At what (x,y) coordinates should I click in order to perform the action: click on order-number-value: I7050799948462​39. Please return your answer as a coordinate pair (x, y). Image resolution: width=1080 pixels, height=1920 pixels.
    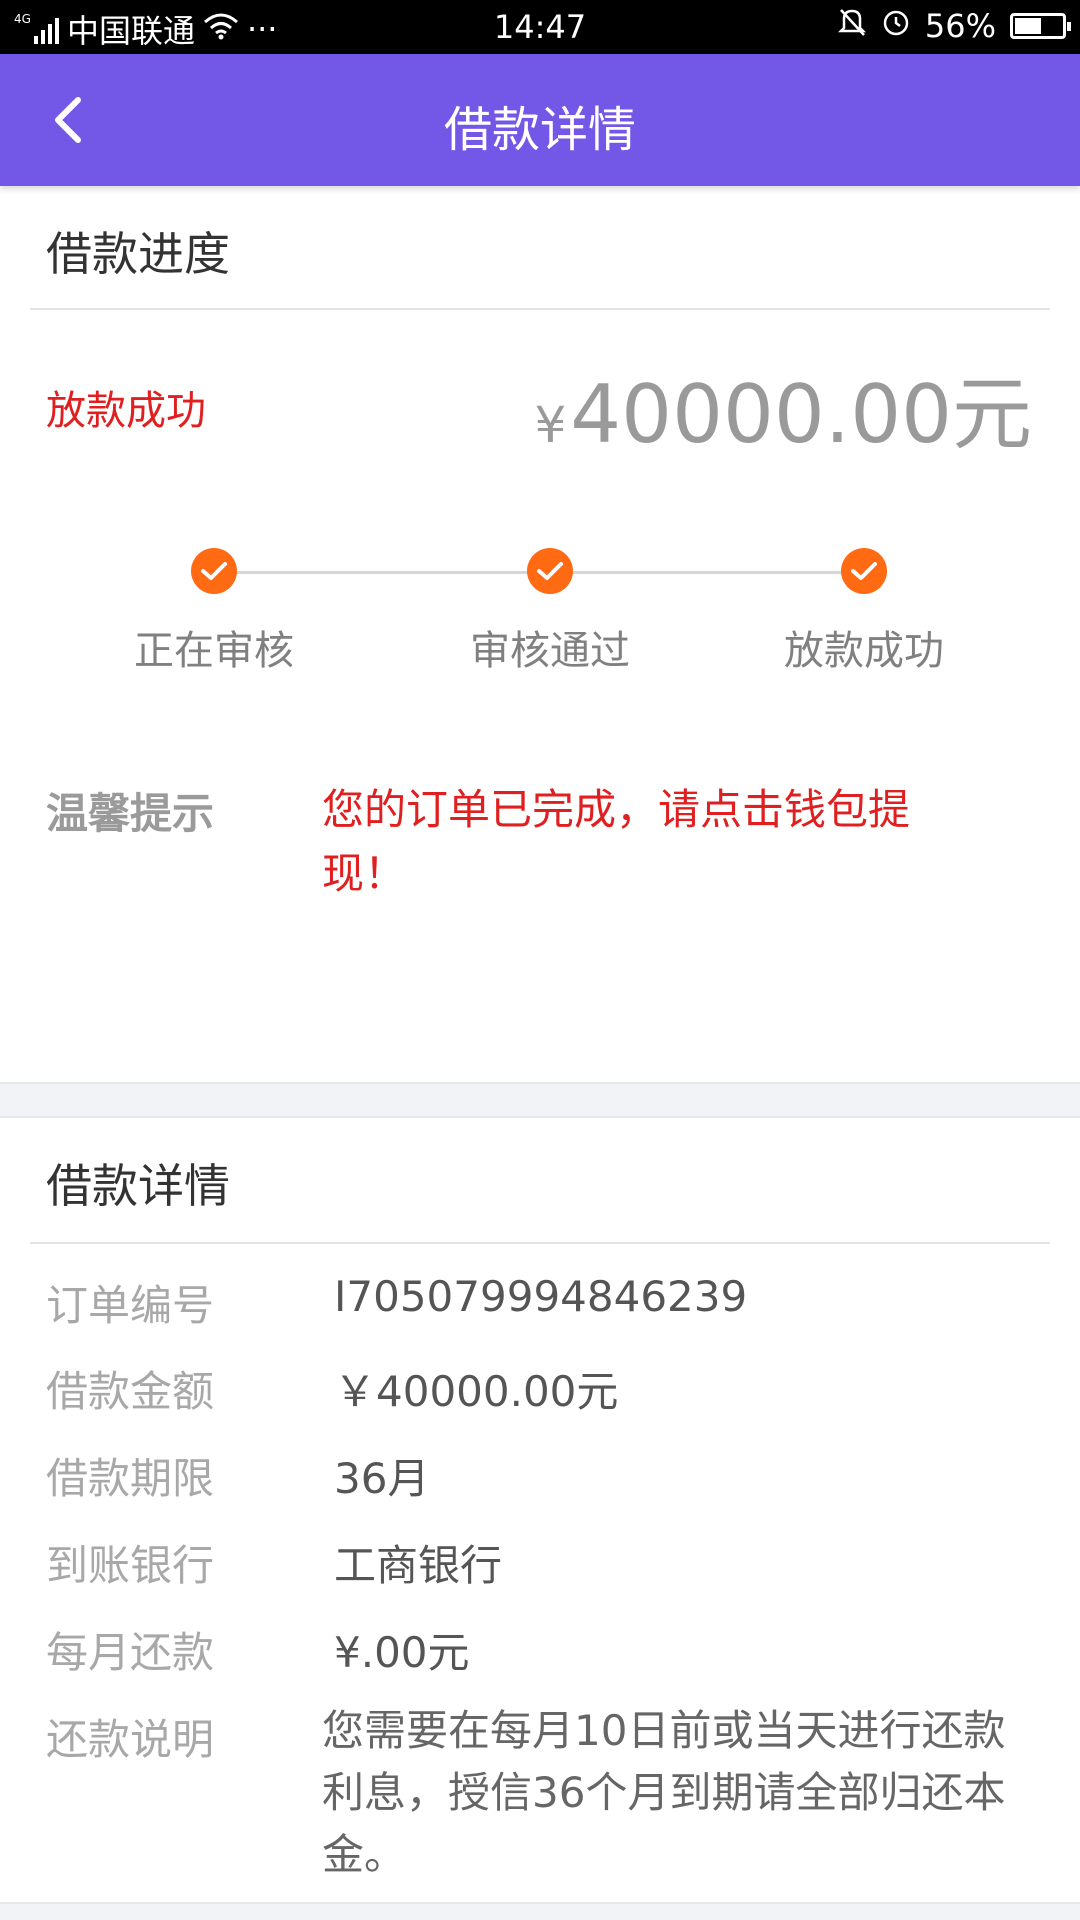
    Looking at the image, I should click on (541, 1296).